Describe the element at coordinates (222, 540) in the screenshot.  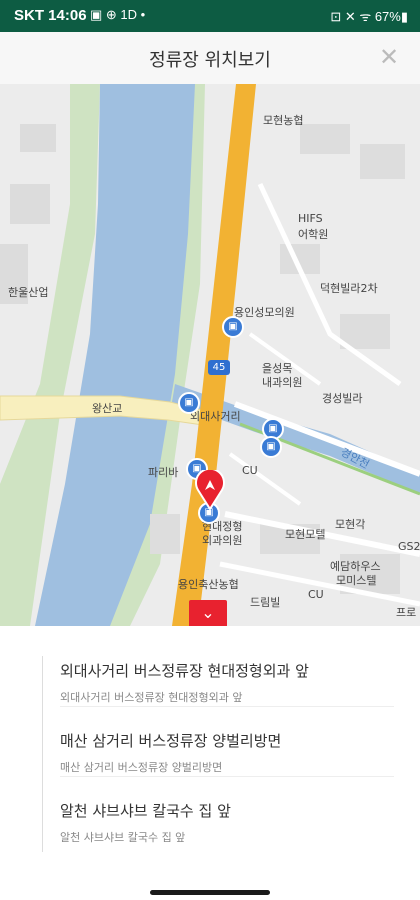
I see `map-label: 외과의원` at that location.